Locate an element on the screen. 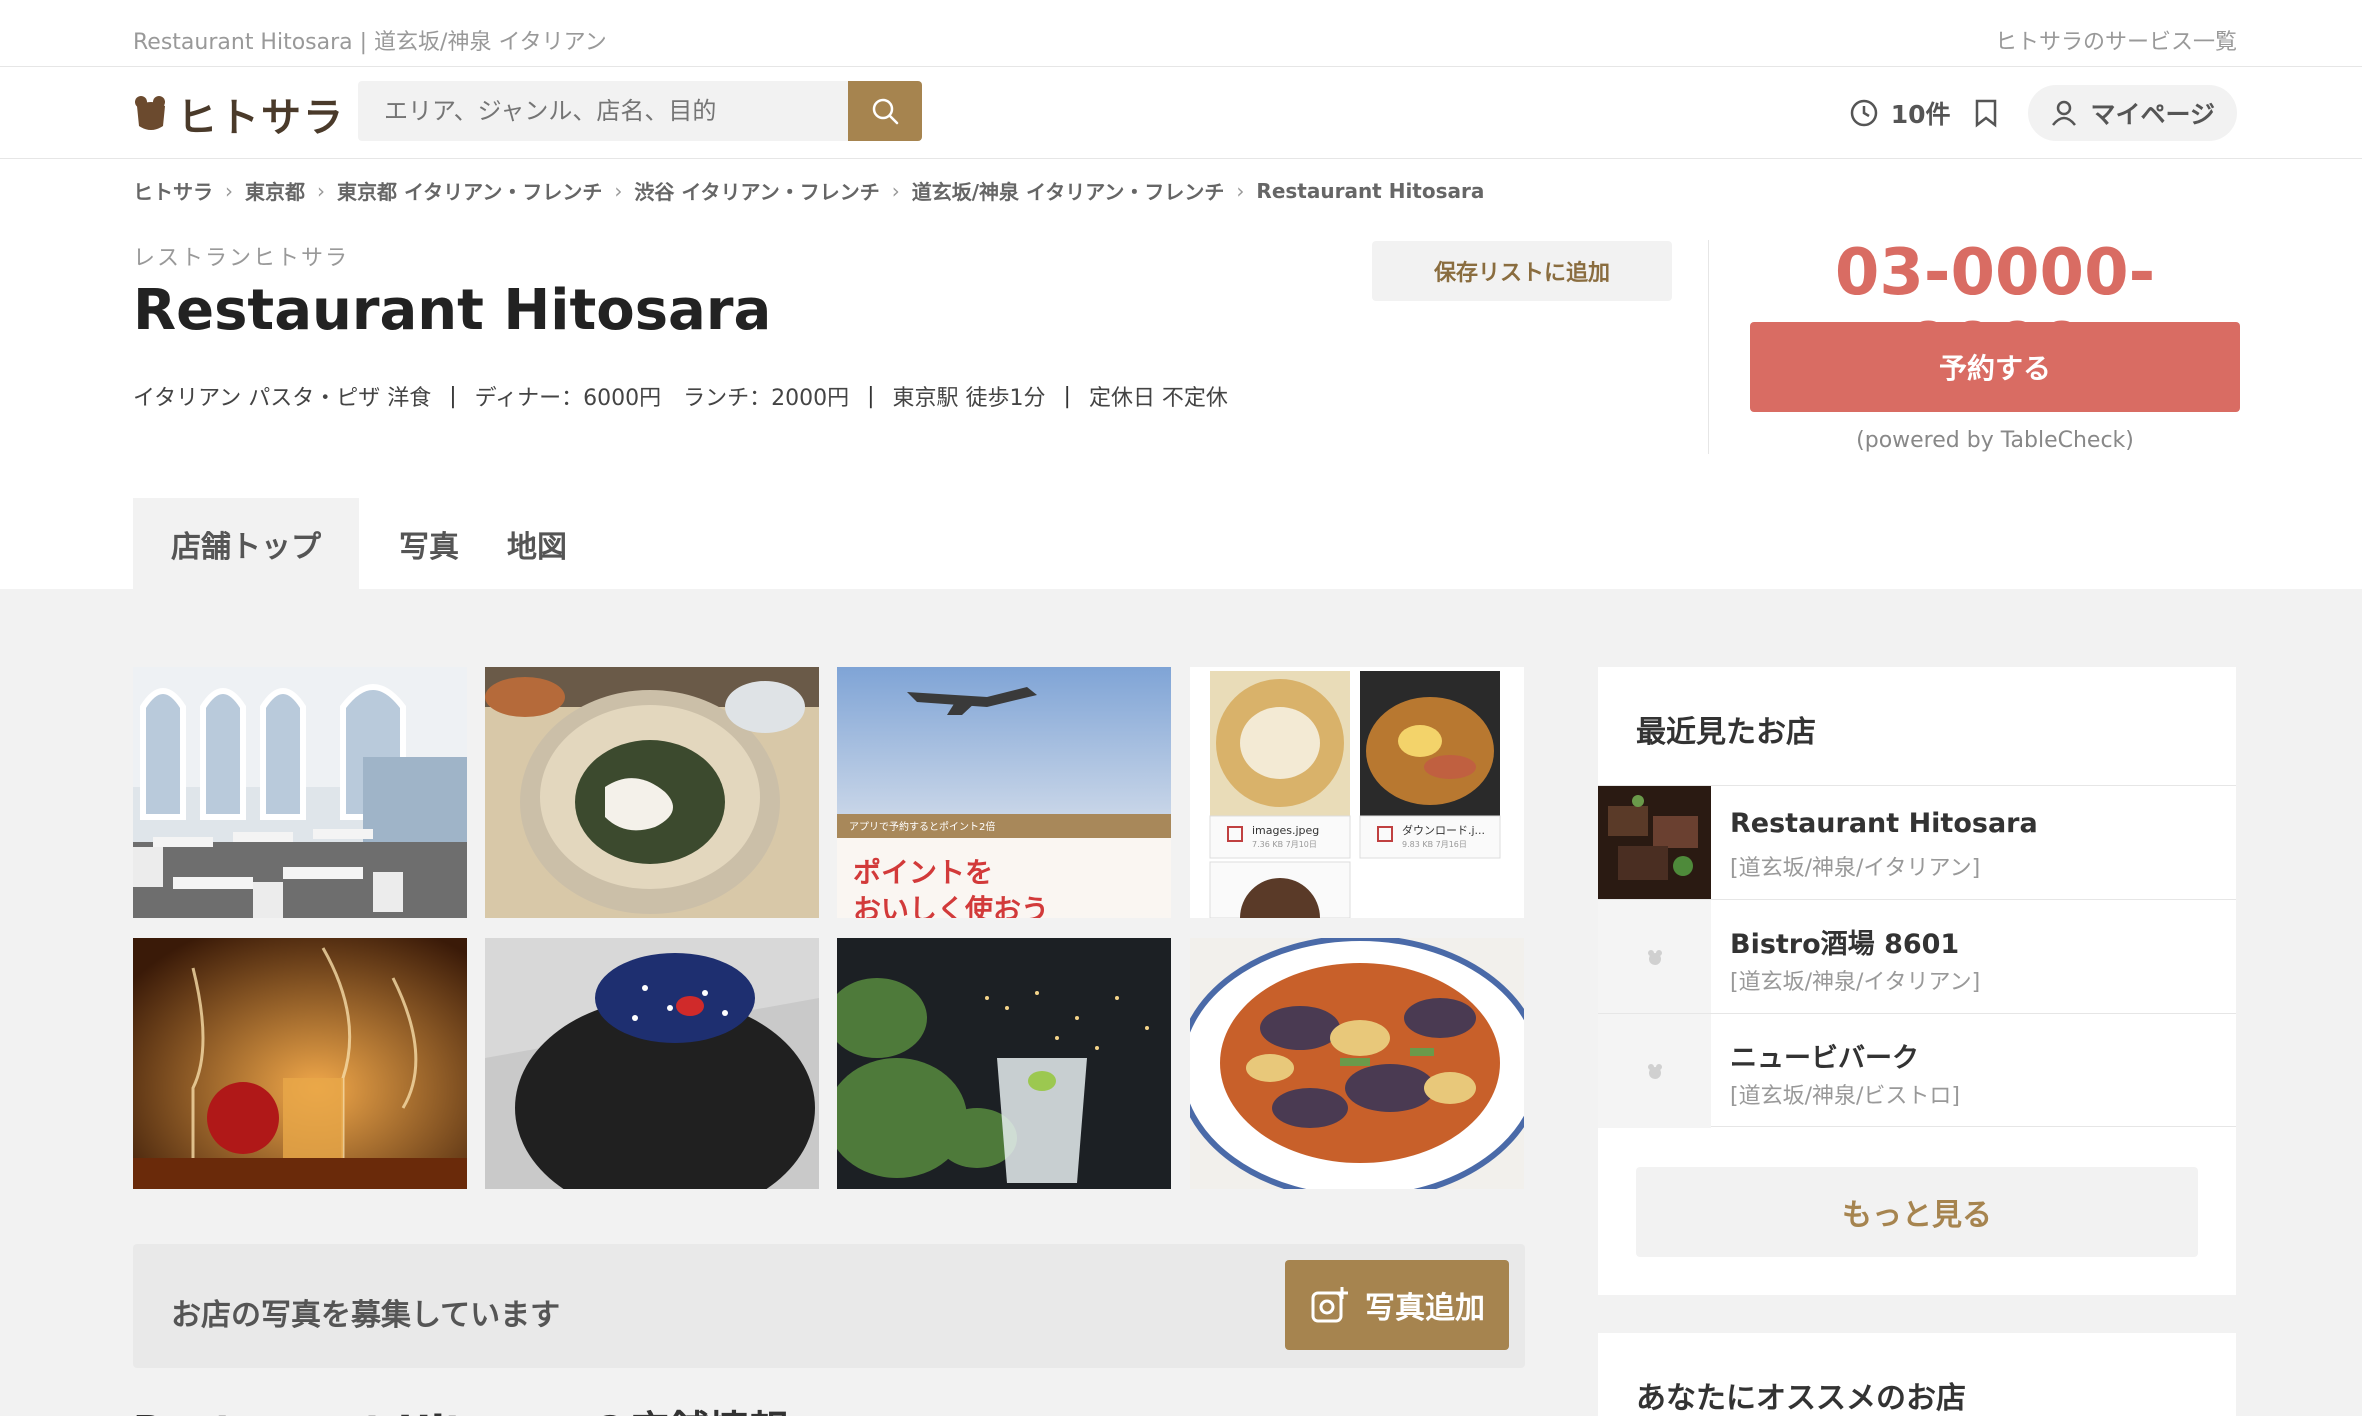 The height and width of the screenshot is (1416, 2362). recommend-panel: あなたにオススメのお店 is located at coordinates (1917, 1374).